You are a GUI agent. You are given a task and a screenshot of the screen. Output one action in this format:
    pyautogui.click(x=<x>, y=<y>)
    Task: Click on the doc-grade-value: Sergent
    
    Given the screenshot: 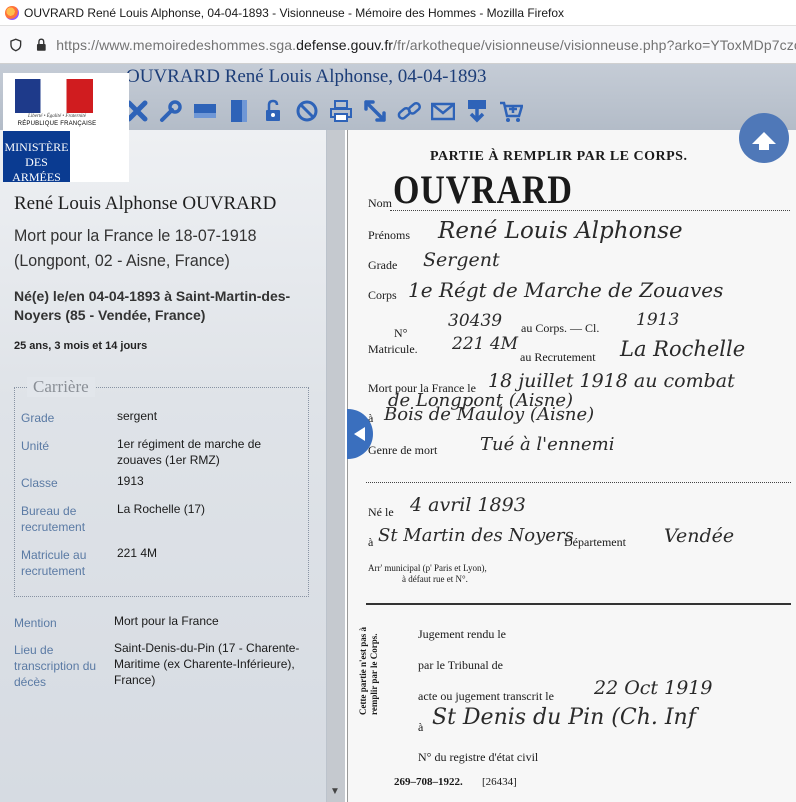 What is the action you would take?
    pyautogui.click(x=461, y=260)
    